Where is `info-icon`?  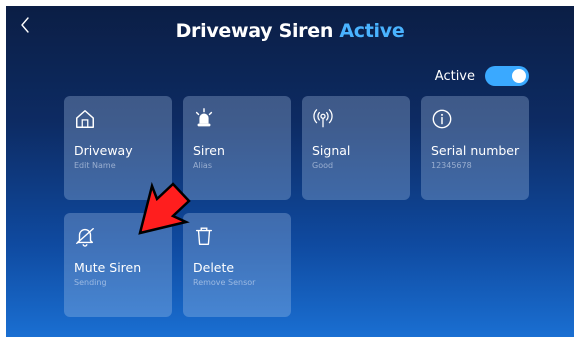
info-icon is located at coordinates (442, 119).